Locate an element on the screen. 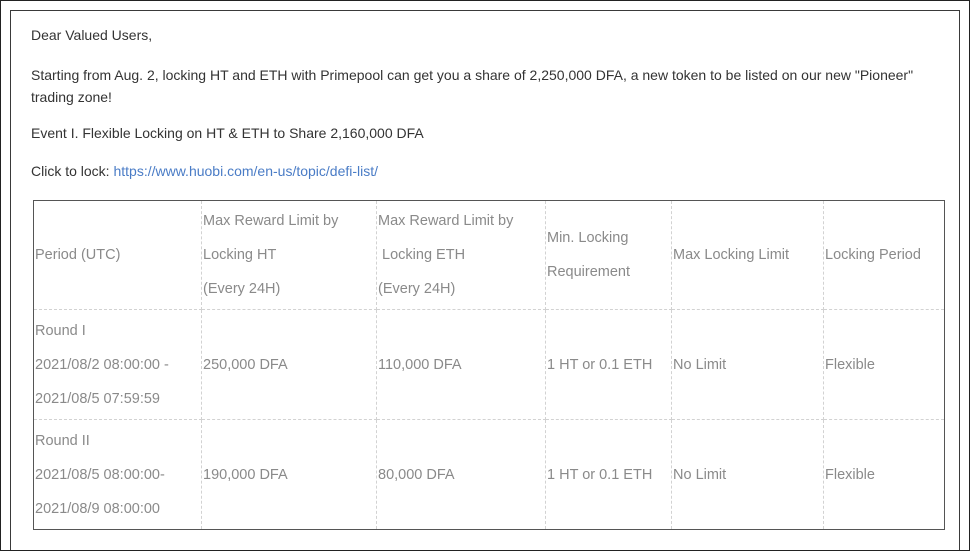 Image resolution: width=970 pixels, height=551 pixels. round-2-min-lock: 1 HT or 0.1 ETH is located at coordinates (608, 474).